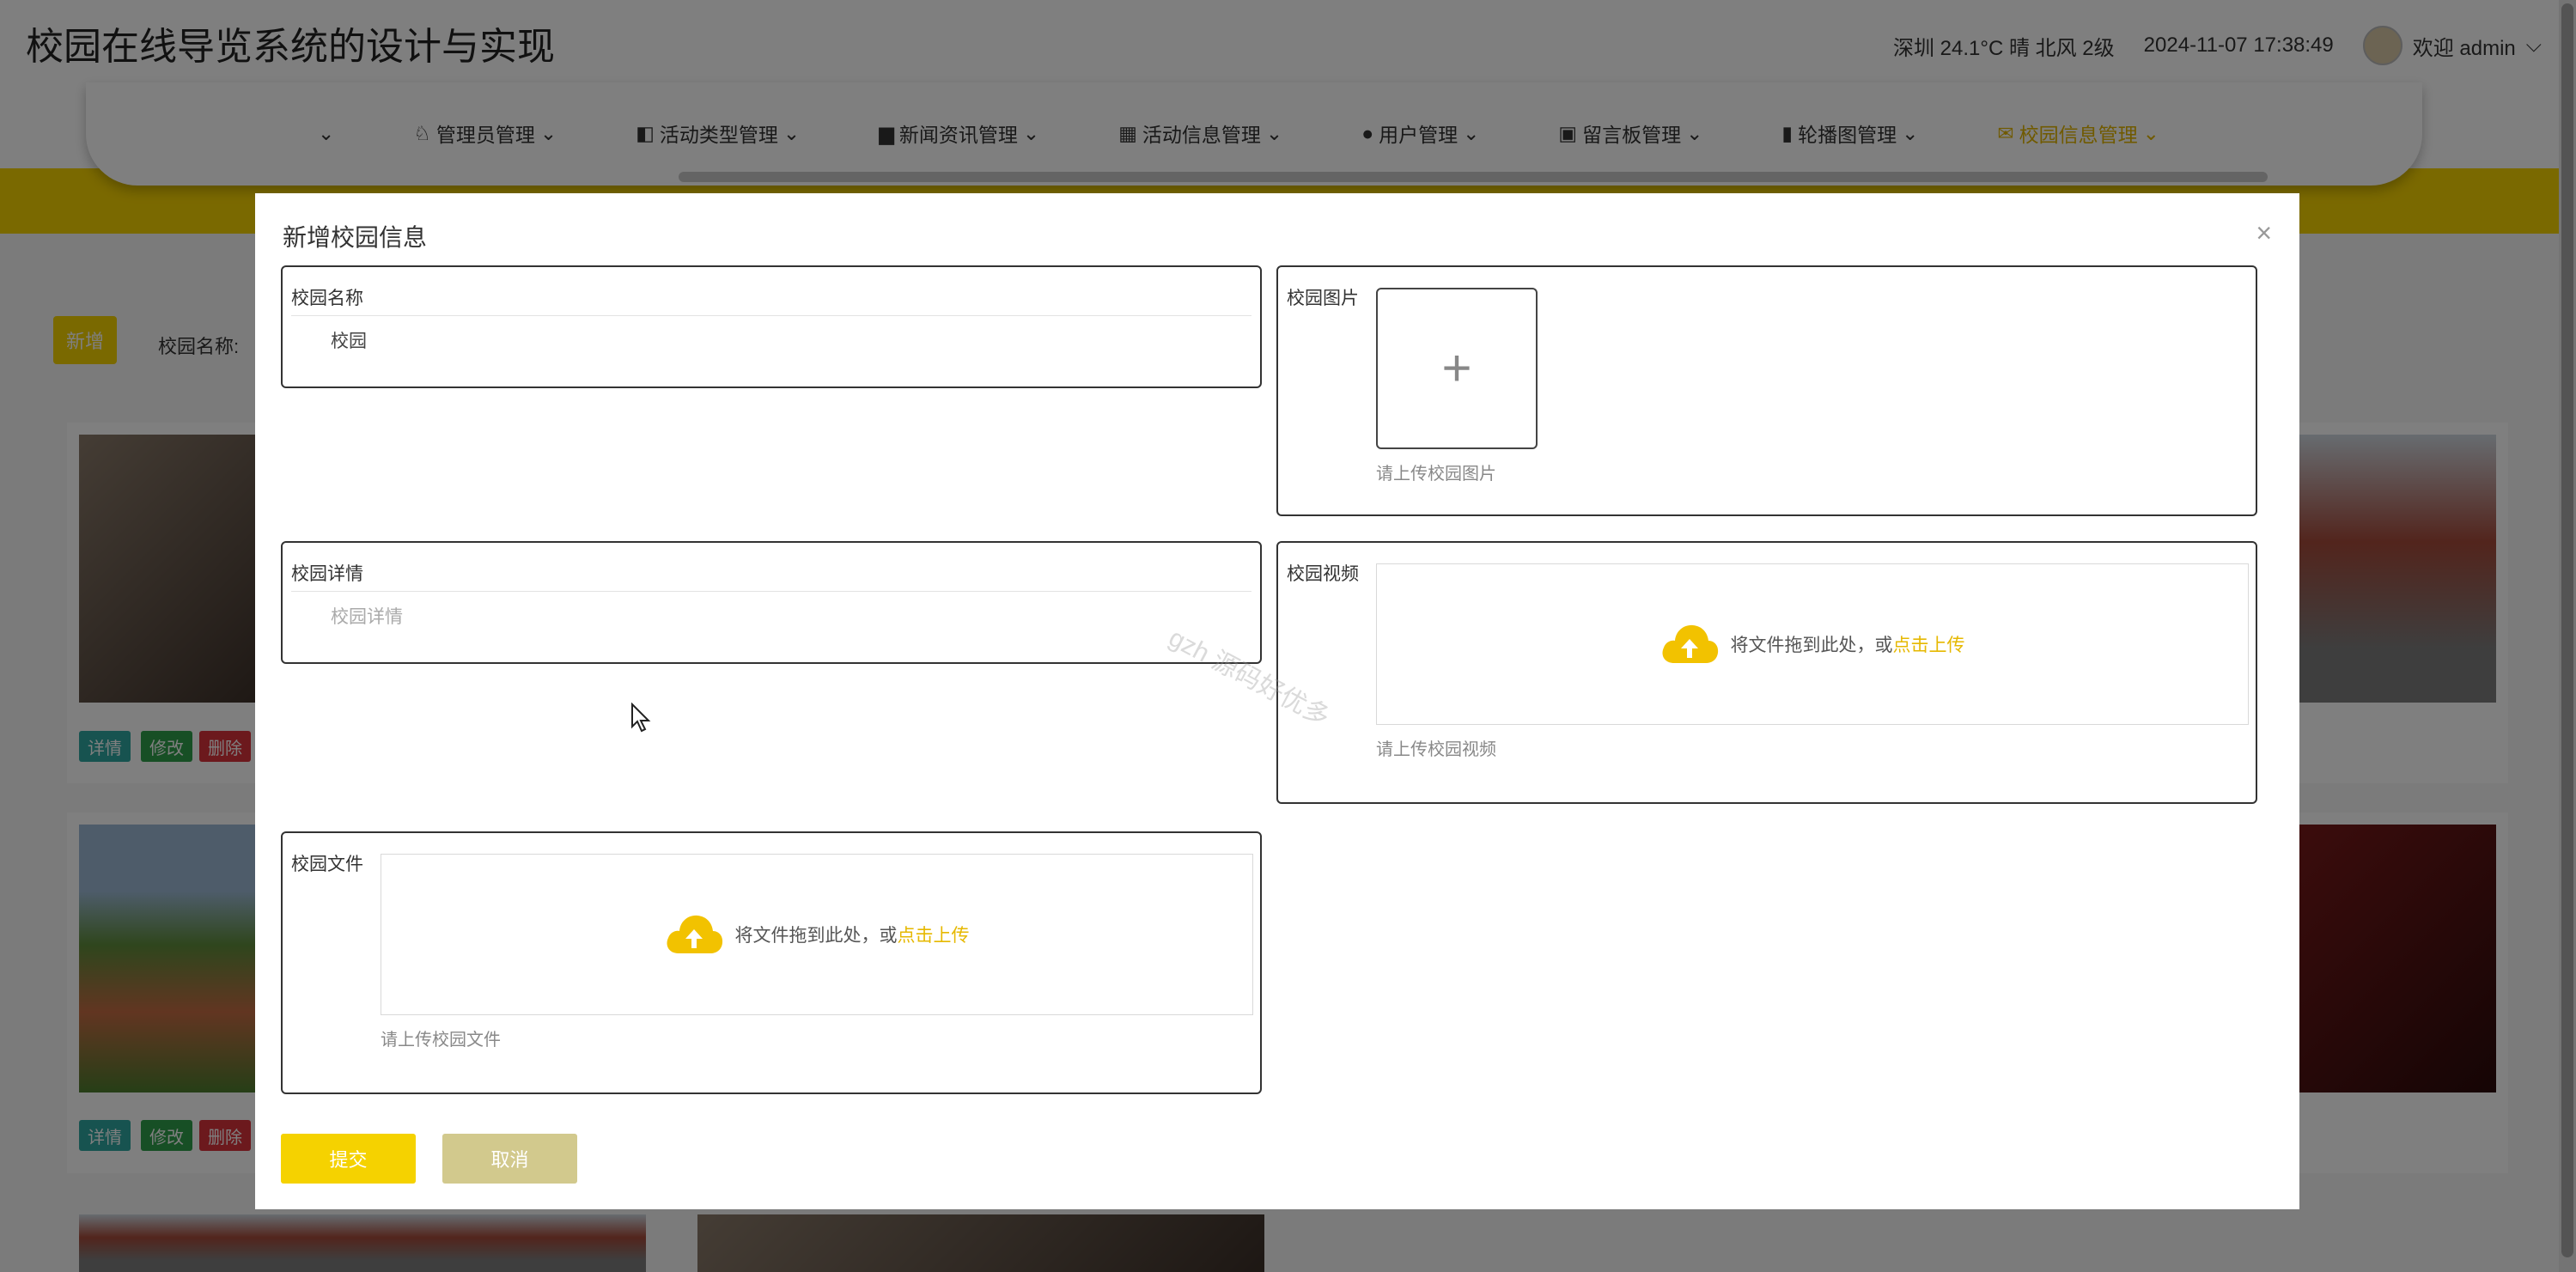 This screenshot has height=1272, width=2576. I want to click on field-label: 校园名称, so click(327, 298).